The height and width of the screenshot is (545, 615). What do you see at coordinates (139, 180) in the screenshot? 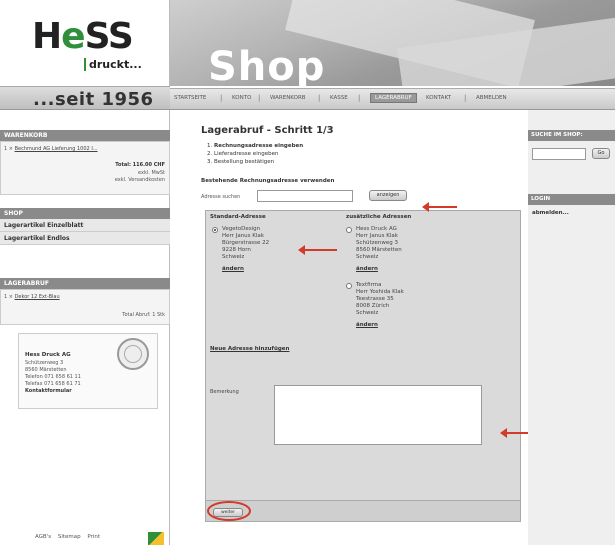
I see `cart-shipping-note: exkl. Versandkosten` at bounding box center [139, 180].